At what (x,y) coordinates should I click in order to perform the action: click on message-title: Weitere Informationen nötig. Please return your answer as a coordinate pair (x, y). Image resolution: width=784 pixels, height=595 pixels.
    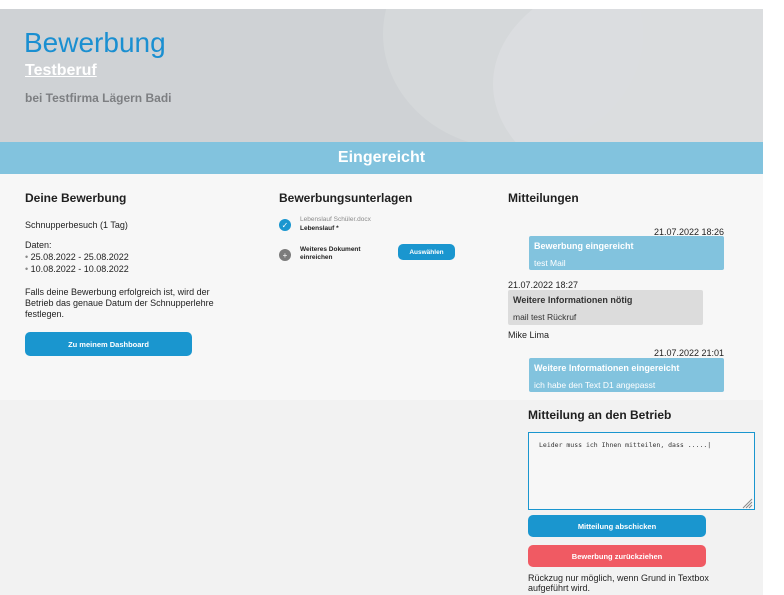
    Looking at the image, I should click on (573, 300).